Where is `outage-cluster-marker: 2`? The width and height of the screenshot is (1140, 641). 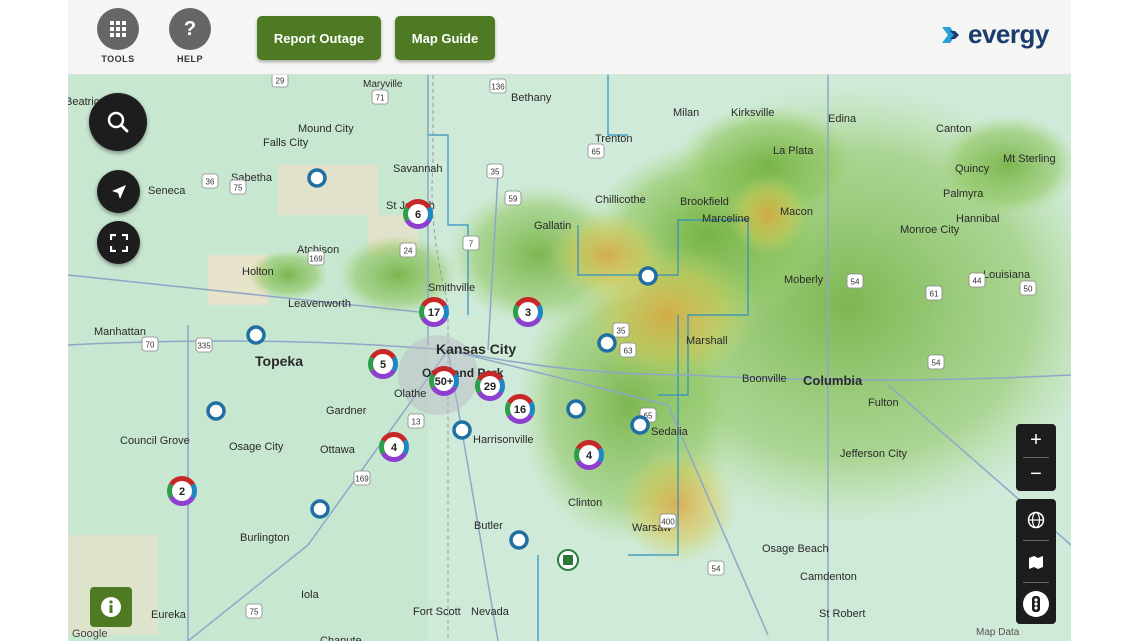
outage-cluster-marker: 2 is located at coordinates (182, 491).